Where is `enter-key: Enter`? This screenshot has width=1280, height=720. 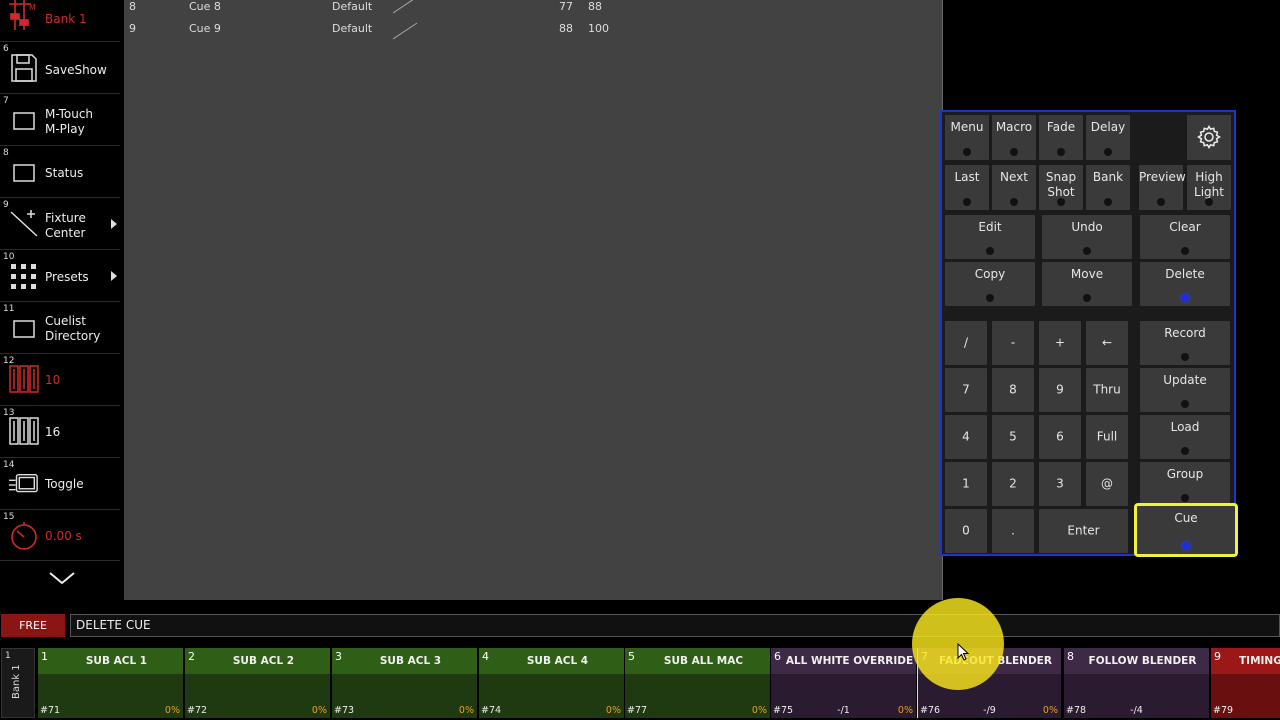 enter-key: Enter is located at coordinates (1083, 531).